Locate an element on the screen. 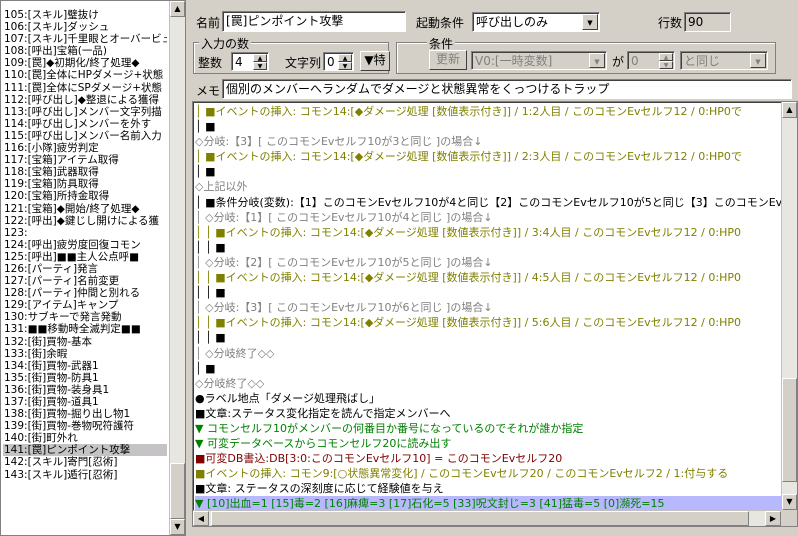 Image resolution: width=798 pixels, height=536 pixels. list-item: 119:[宝箱]防具取得 is located at coordinates (85, 184).